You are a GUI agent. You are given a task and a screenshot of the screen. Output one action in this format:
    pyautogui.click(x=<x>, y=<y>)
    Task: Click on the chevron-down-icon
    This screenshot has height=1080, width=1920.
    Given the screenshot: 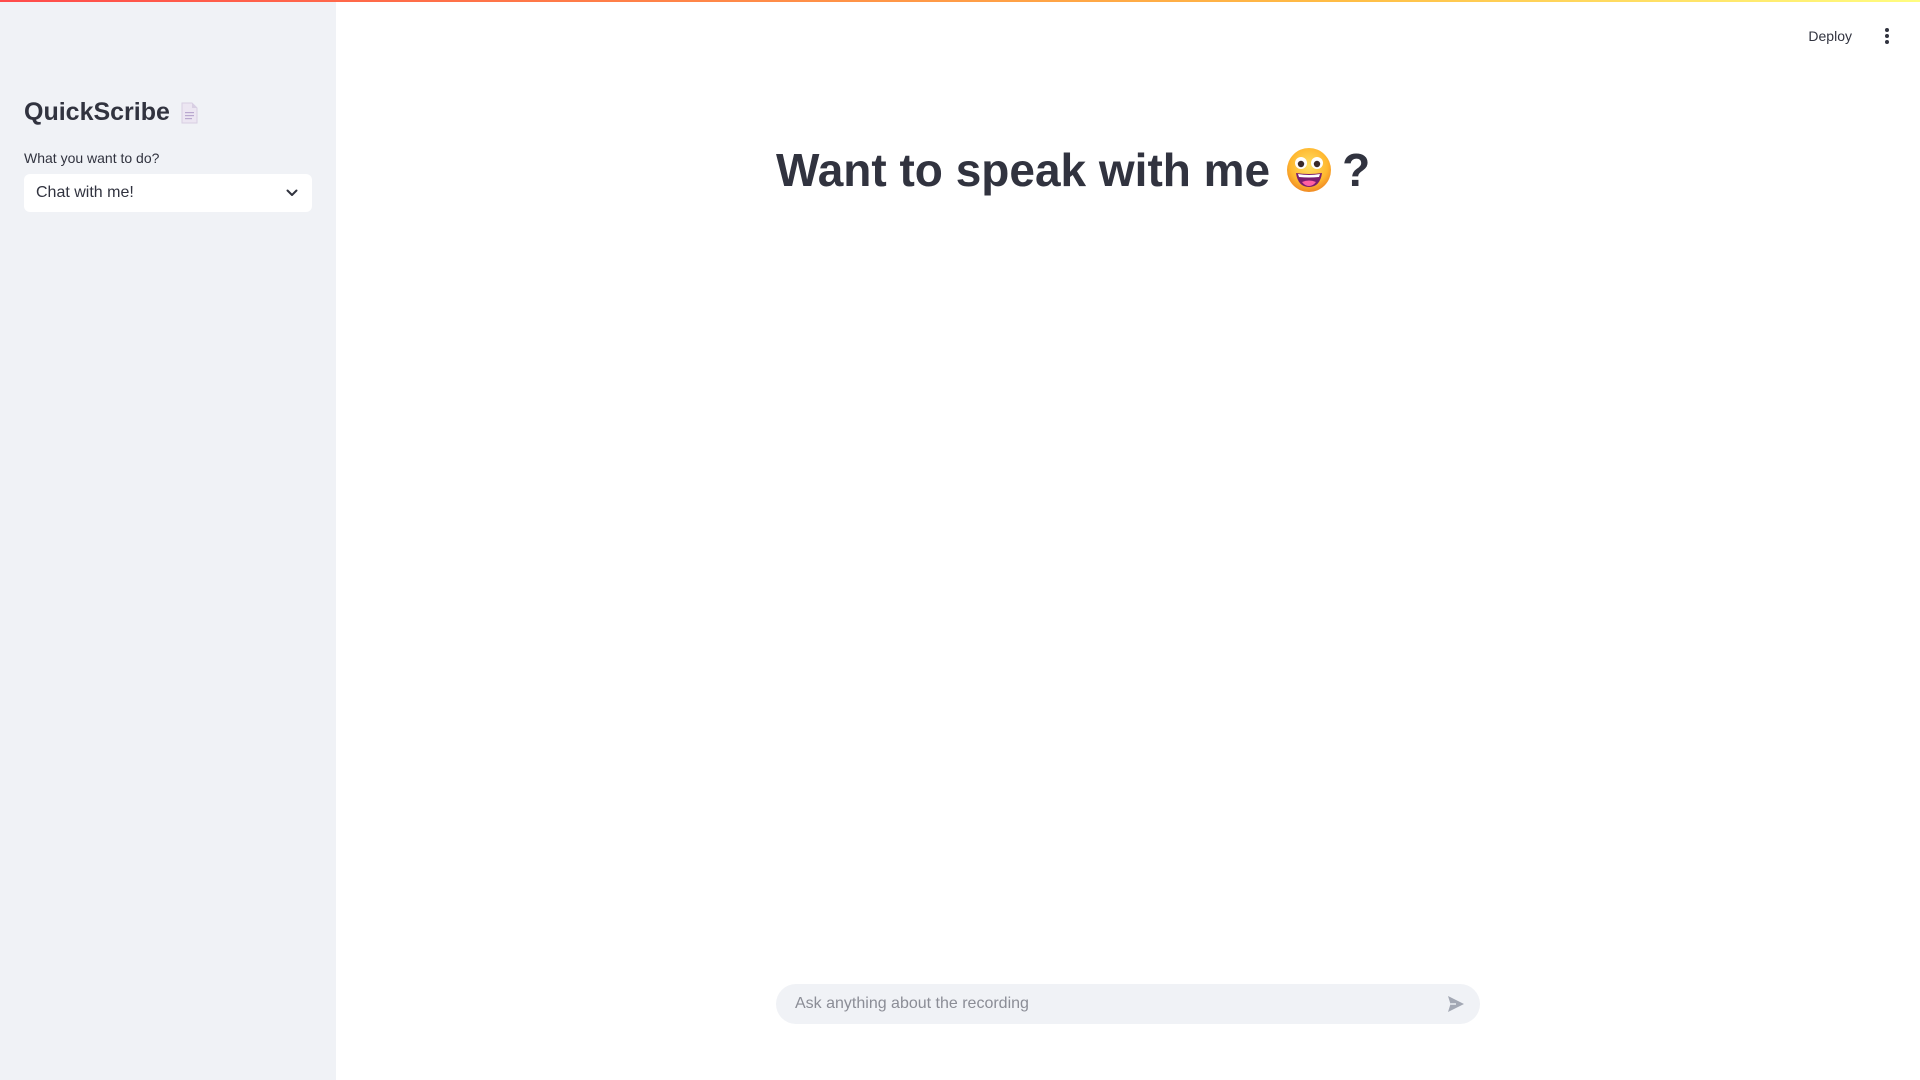 What is the action you would take?
    pyautogui.click(x=292, y=193)
    